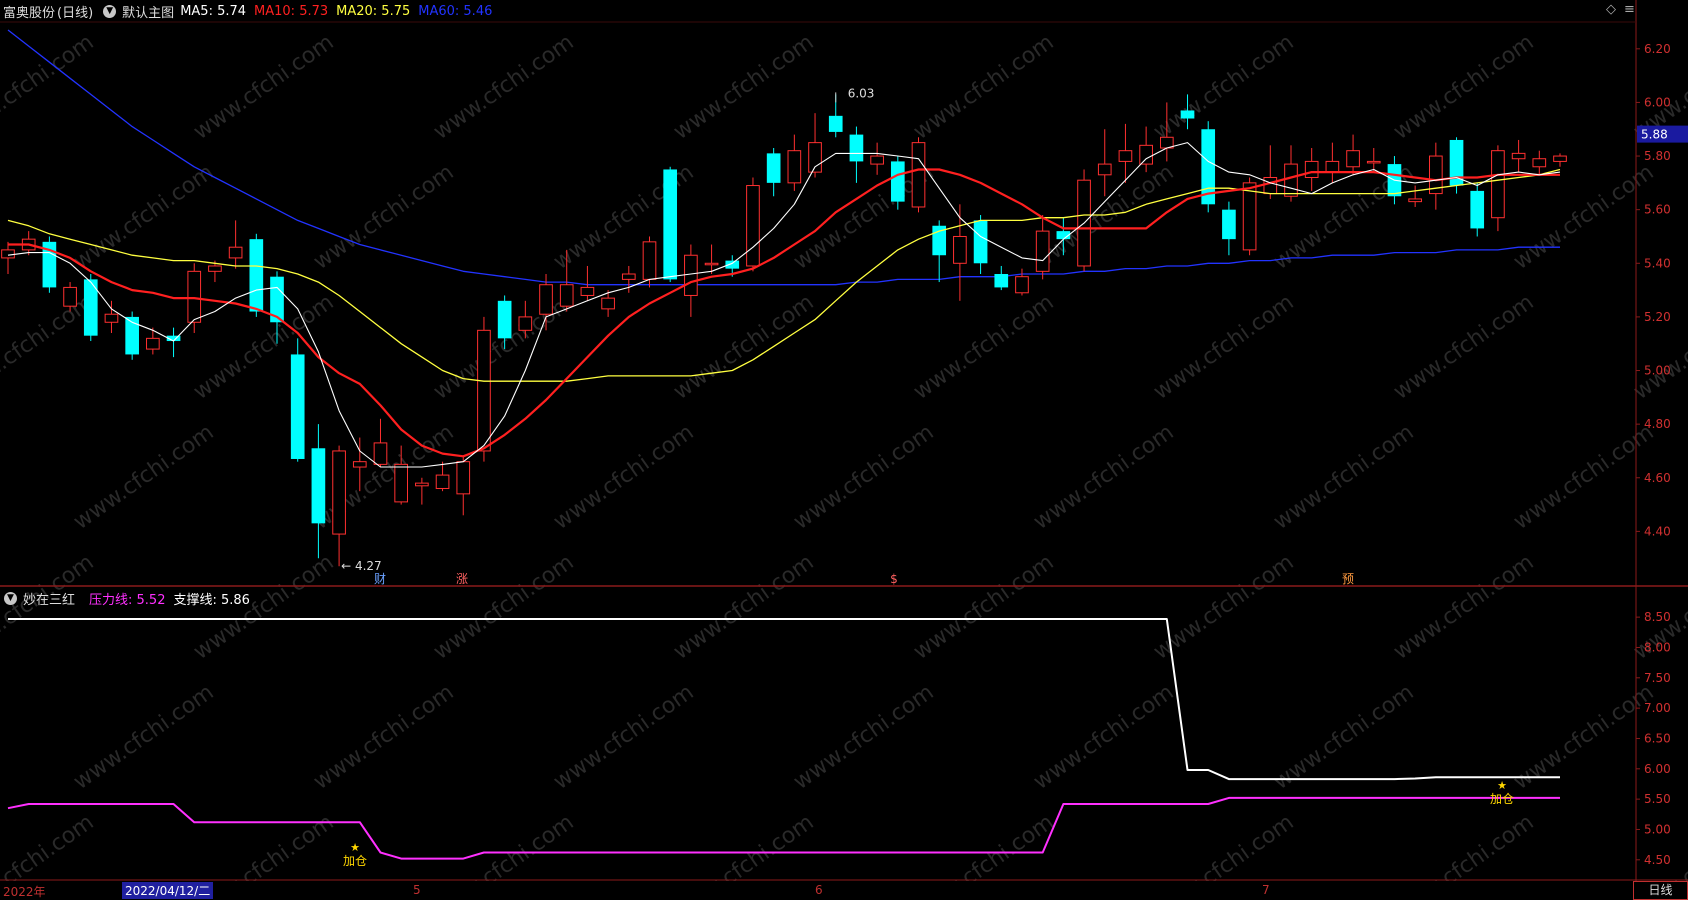 The image size is (1688, 900). I want to click on high-price-label: 6.03, so click(861, 93).